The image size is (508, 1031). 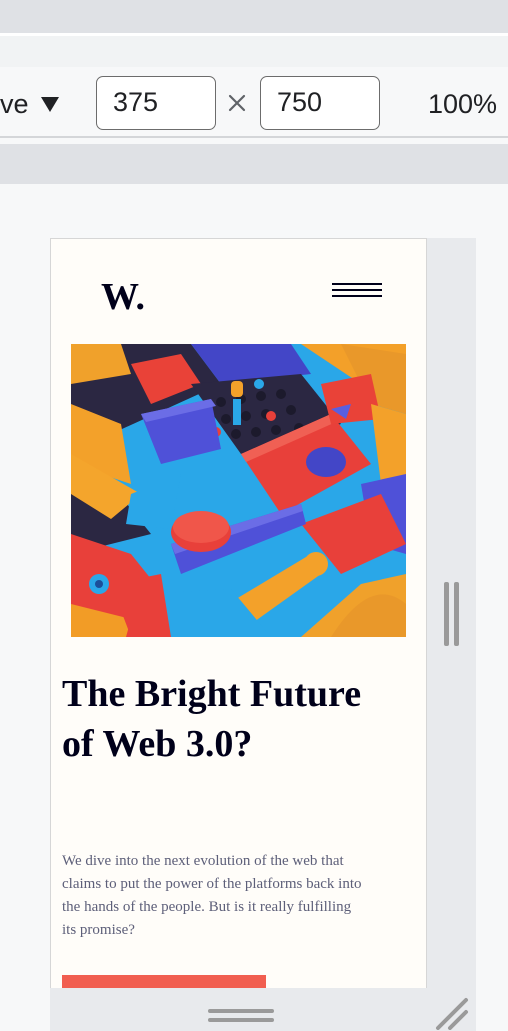 What do you see at coordinates (254, 164) in the screenshot?
I see `media-query-bar` at bounding box center [254, 164].